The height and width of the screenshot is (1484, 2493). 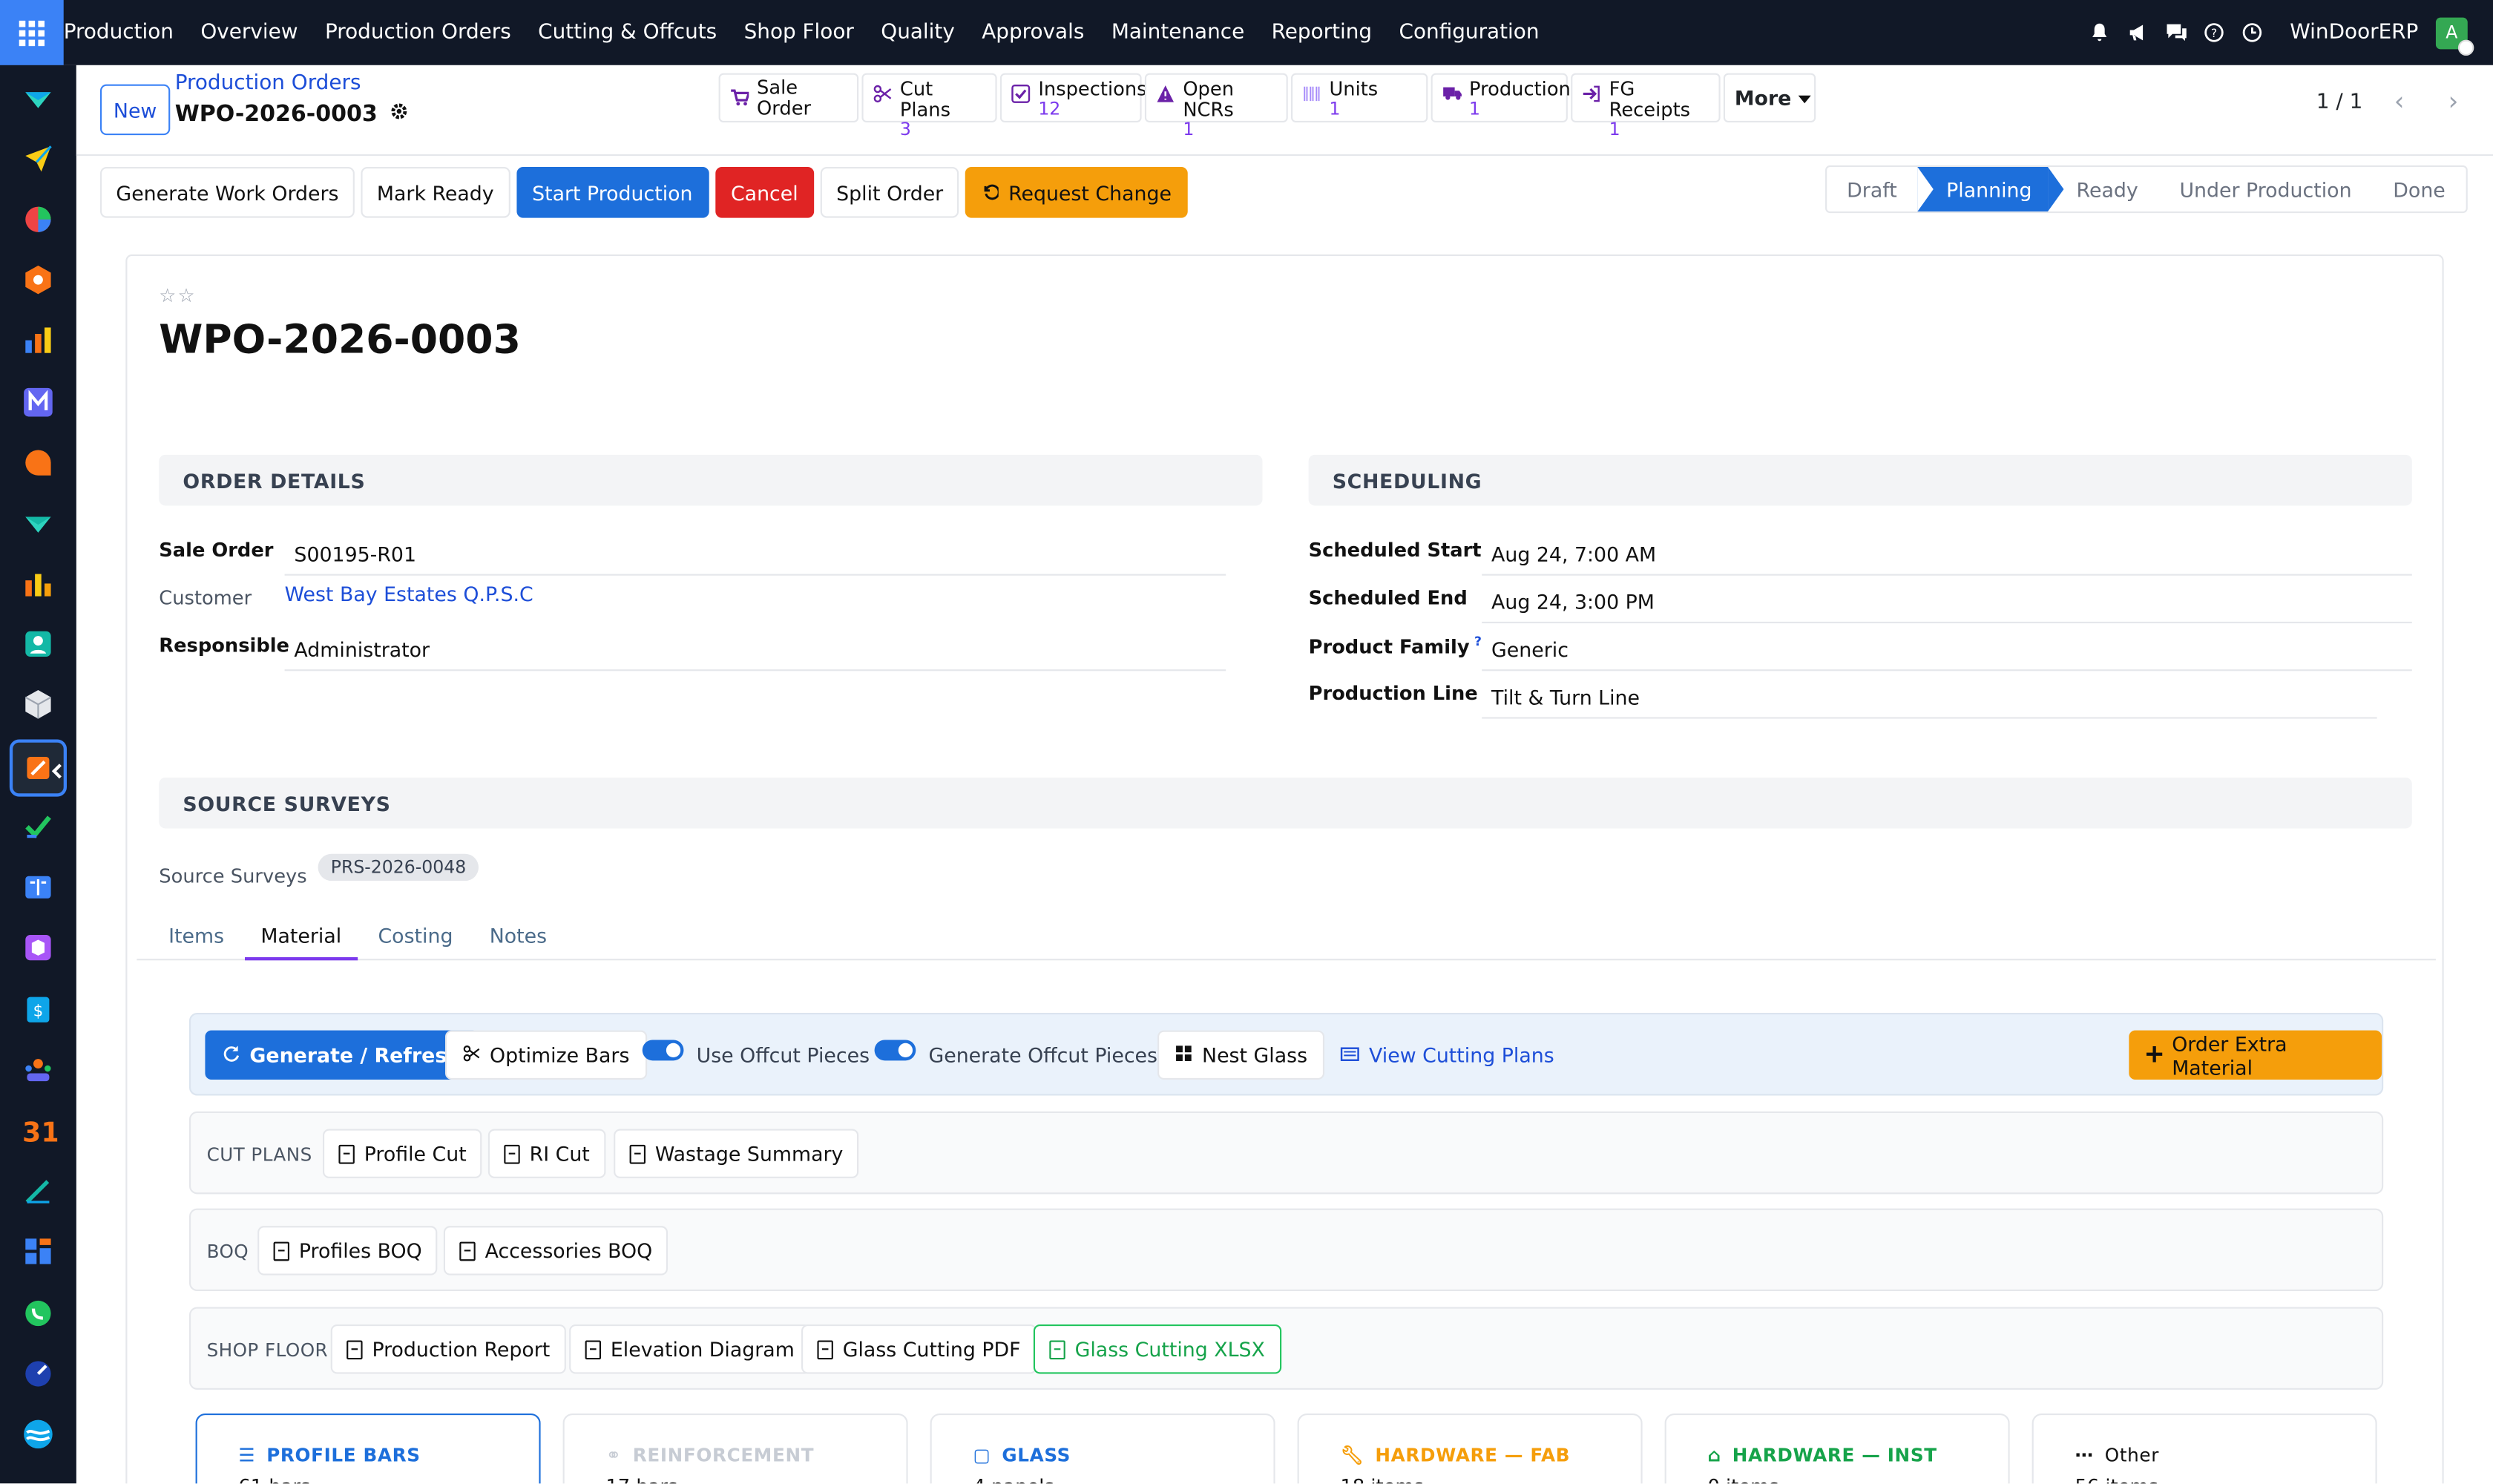 I want to click on send-app-icon, so click(x=38, y=158).